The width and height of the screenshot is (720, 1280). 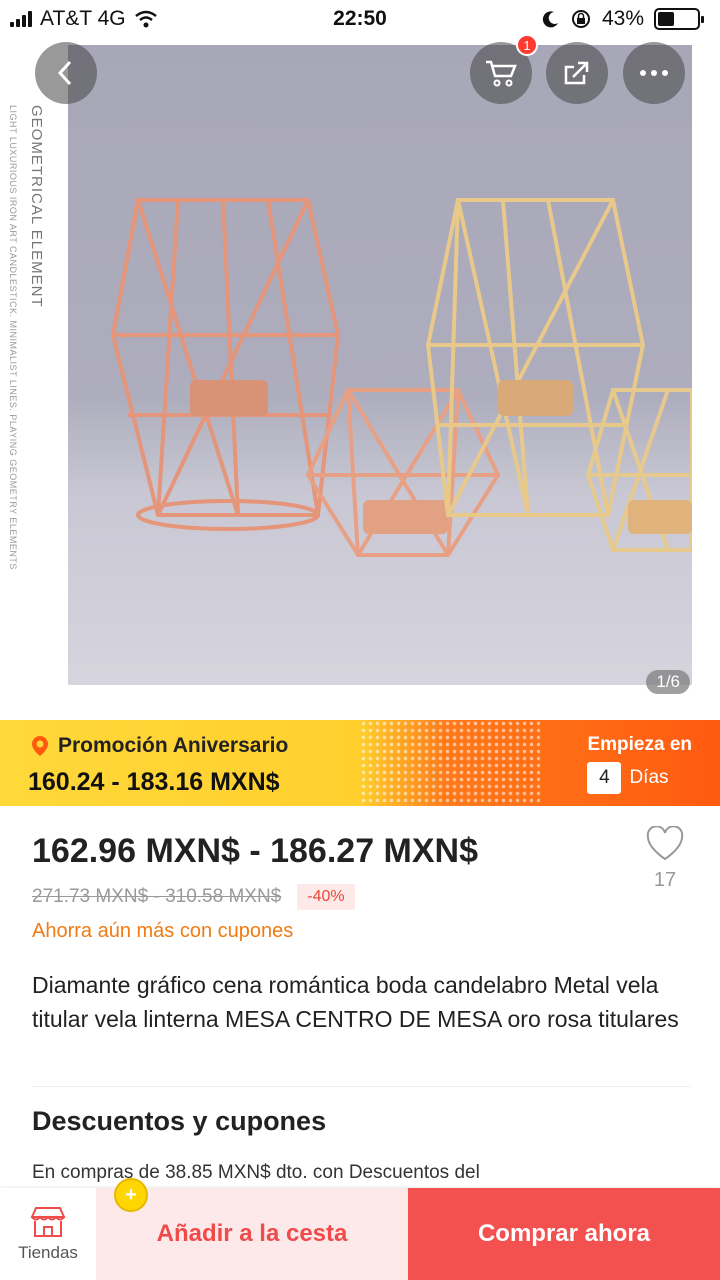 I want to click on promo-title-row: Promoción Aniversario, so click(x=158, y=746).